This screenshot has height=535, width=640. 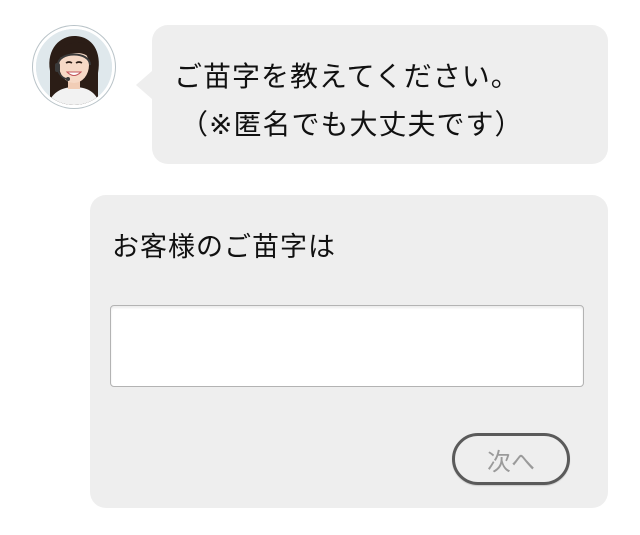 What do you see at coordinates (347, 76) in the screenshot?
I see `operator-message-line1: ご苗字を教えてください。` at bounding box center [347, 76].